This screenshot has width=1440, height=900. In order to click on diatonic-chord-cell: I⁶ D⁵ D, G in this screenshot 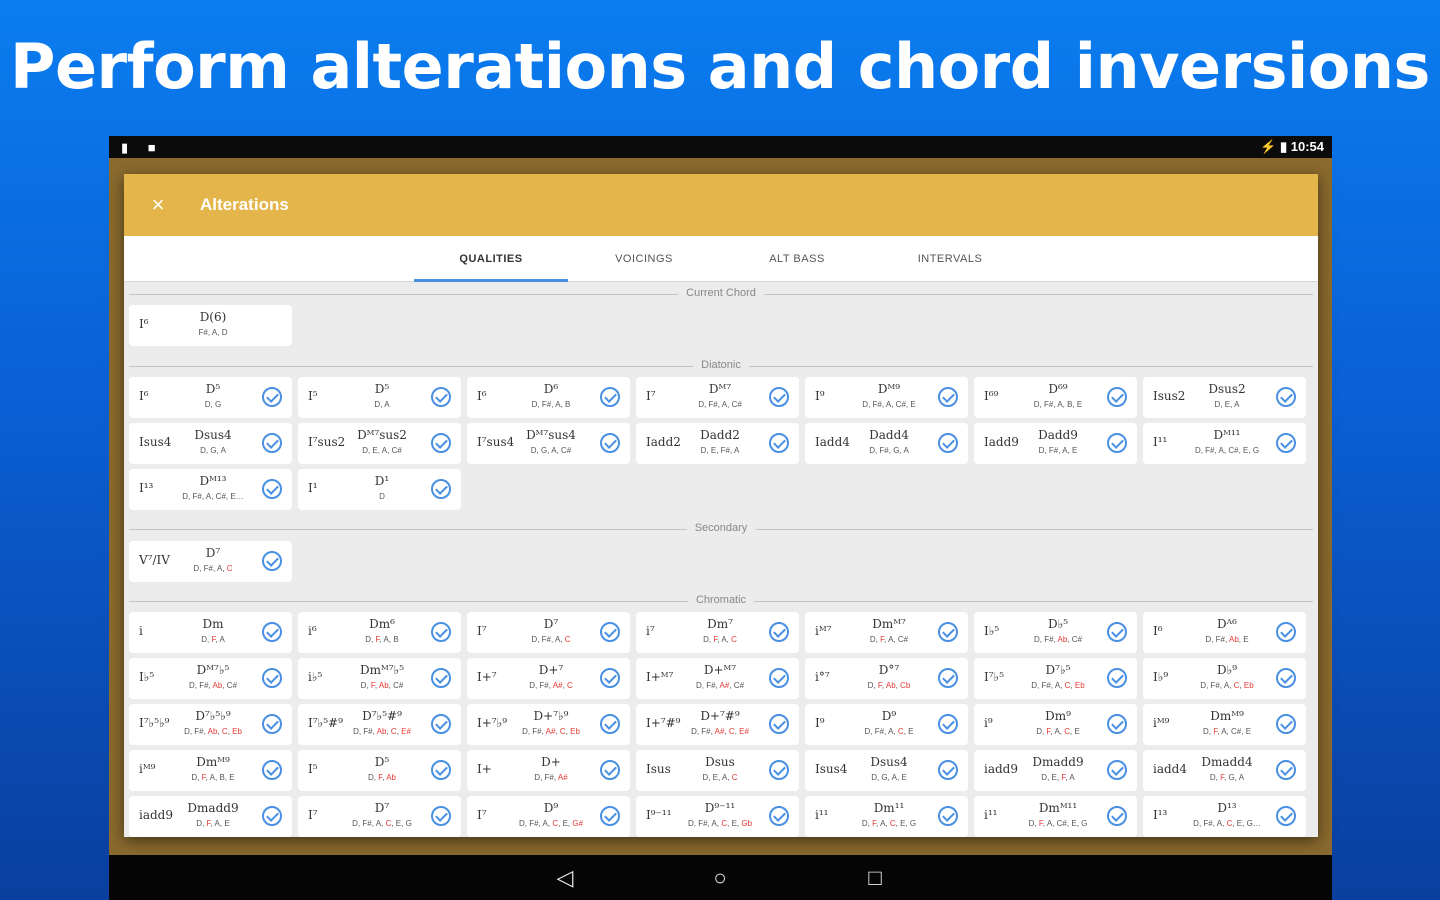, I will do `click(210, 397)`.